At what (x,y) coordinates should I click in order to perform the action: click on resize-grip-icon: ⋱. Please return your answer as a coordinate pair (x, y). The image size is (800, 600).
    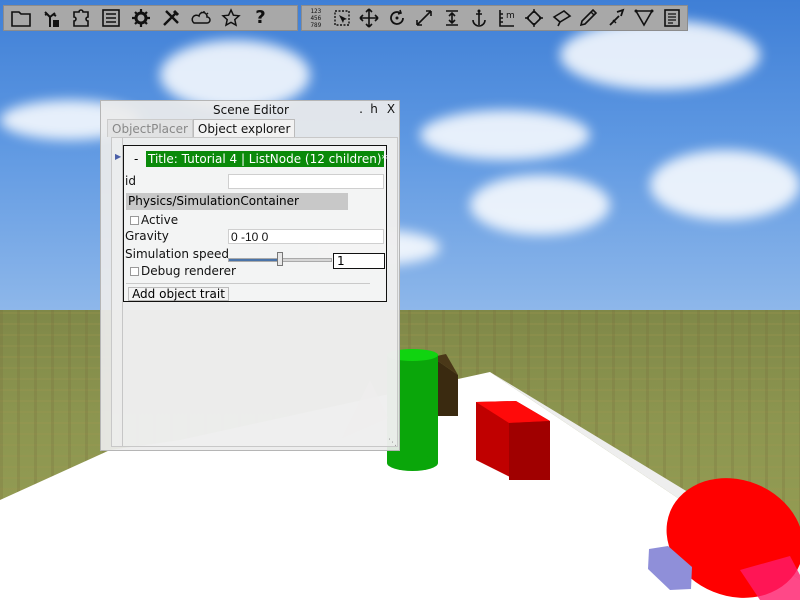
    Looking at the image, I should click on (392, 443).